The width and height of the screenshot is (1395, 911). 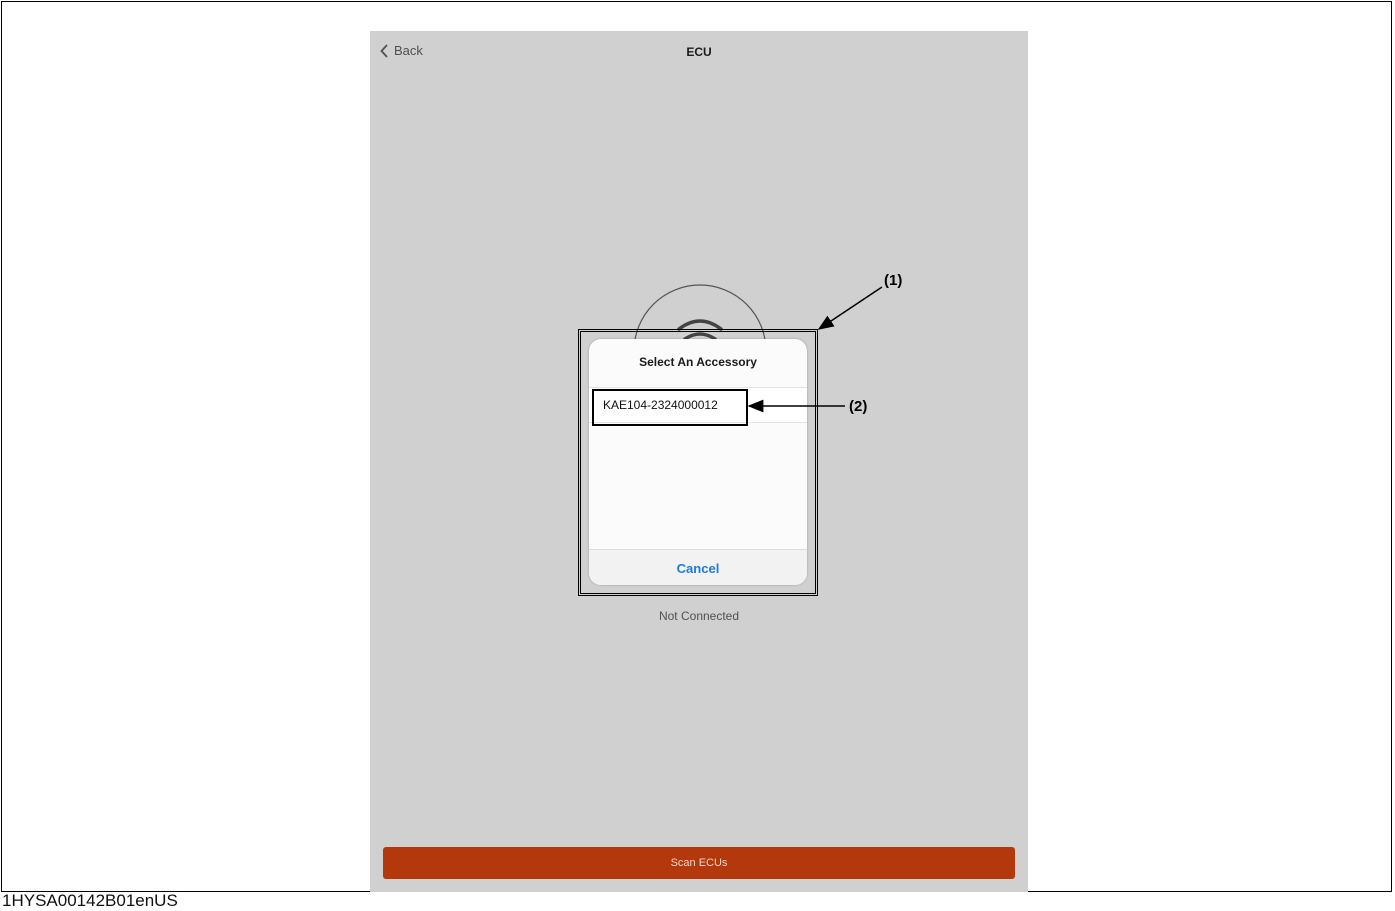 I want to click on callout-label-1: (1), so click(x=893, y=280).